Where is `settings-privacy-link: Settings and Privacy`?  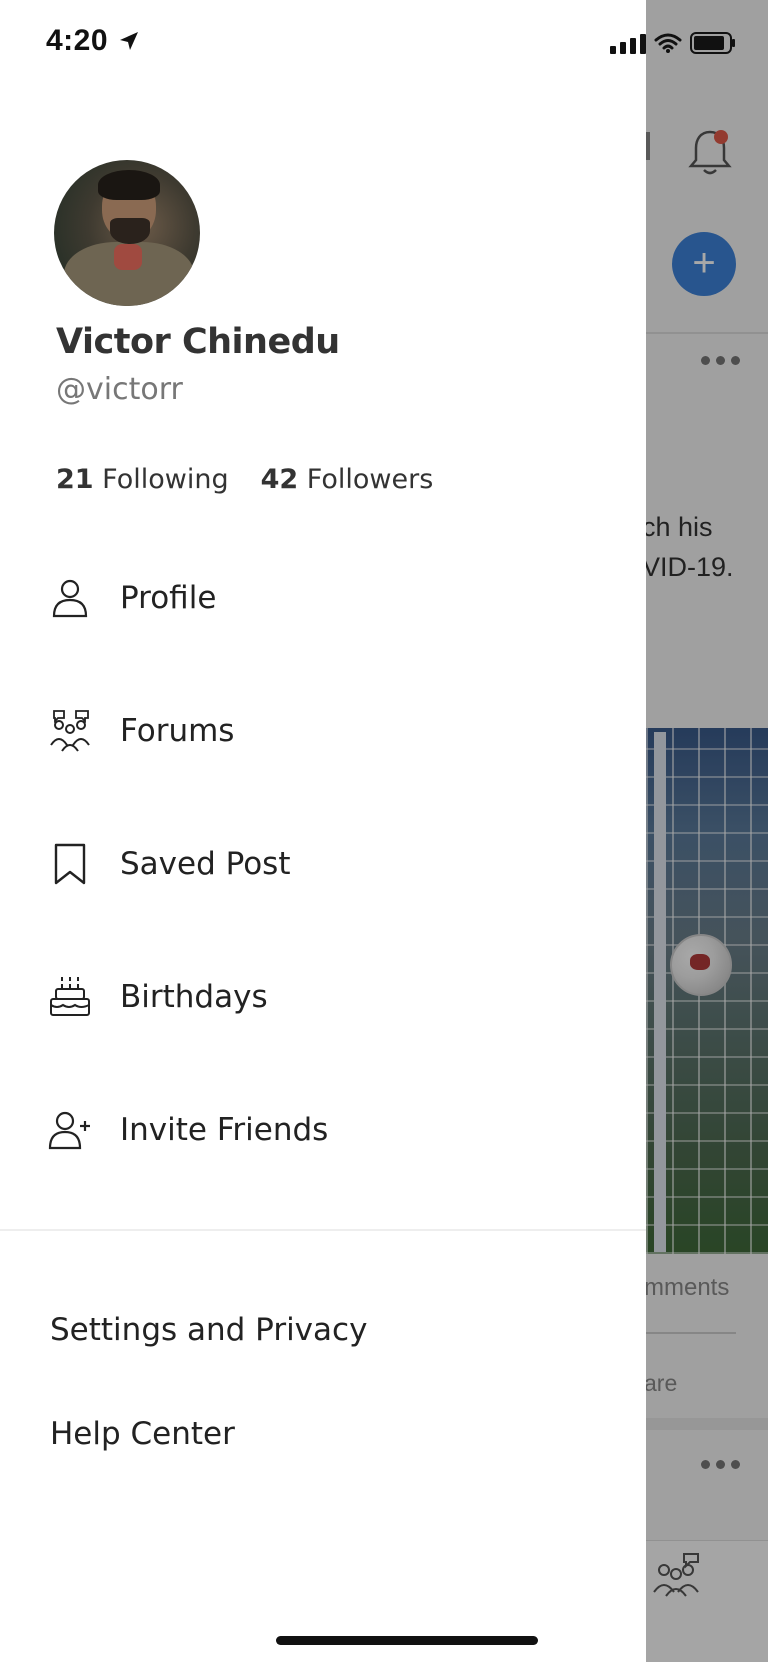
settings-privacy-link: Settings and Privacy is located at coordinates (208, 1330).